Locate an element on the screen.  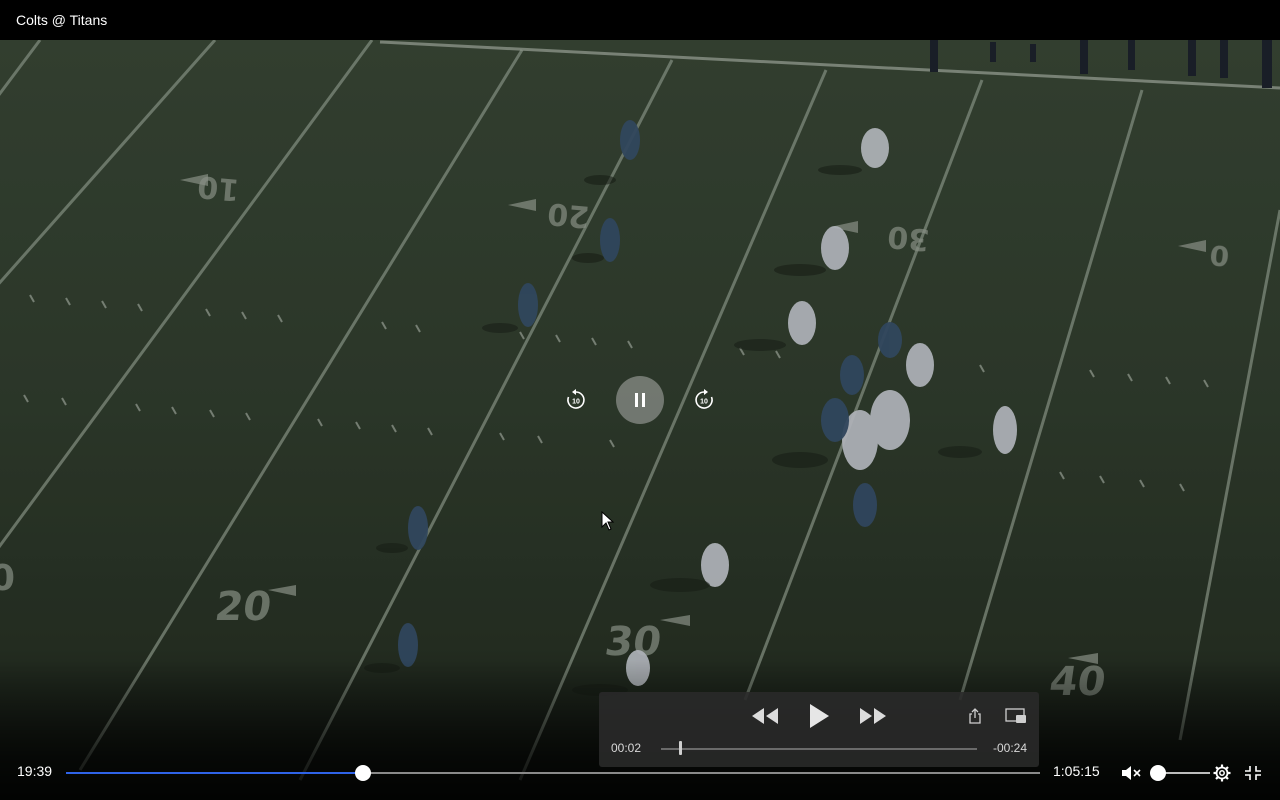
settings-button is located at coordinates (1222, 773).